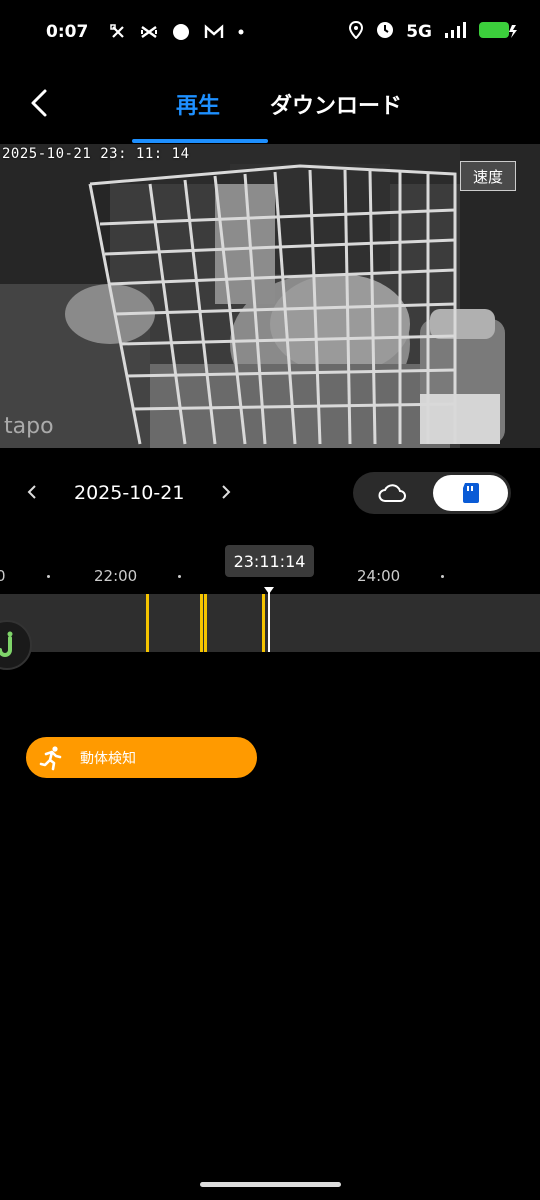  I want to click on tick-label: 0, so click(3, 576).